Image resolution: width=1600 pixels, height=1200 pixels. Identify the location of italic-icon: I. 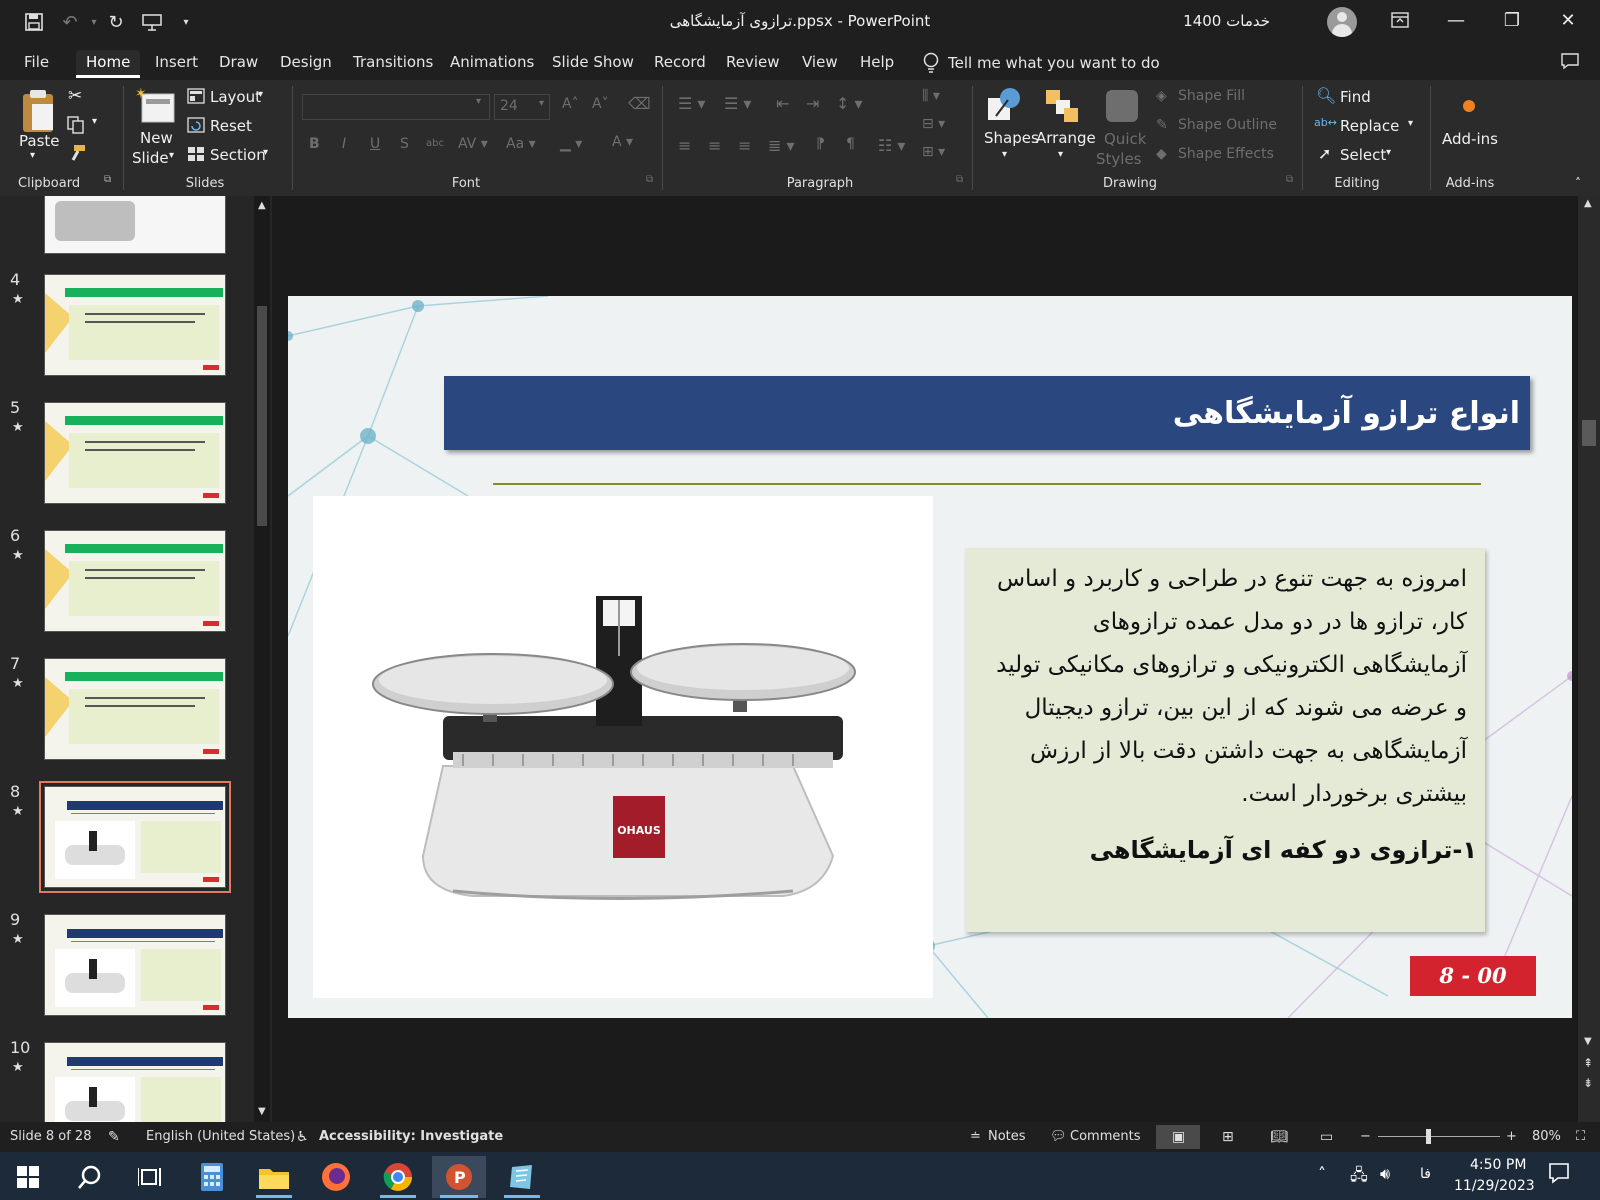
(344, 144).